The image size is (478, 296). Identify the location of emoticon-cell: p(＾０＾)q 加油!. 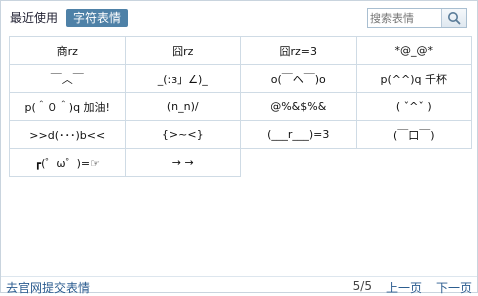
(68, 107).